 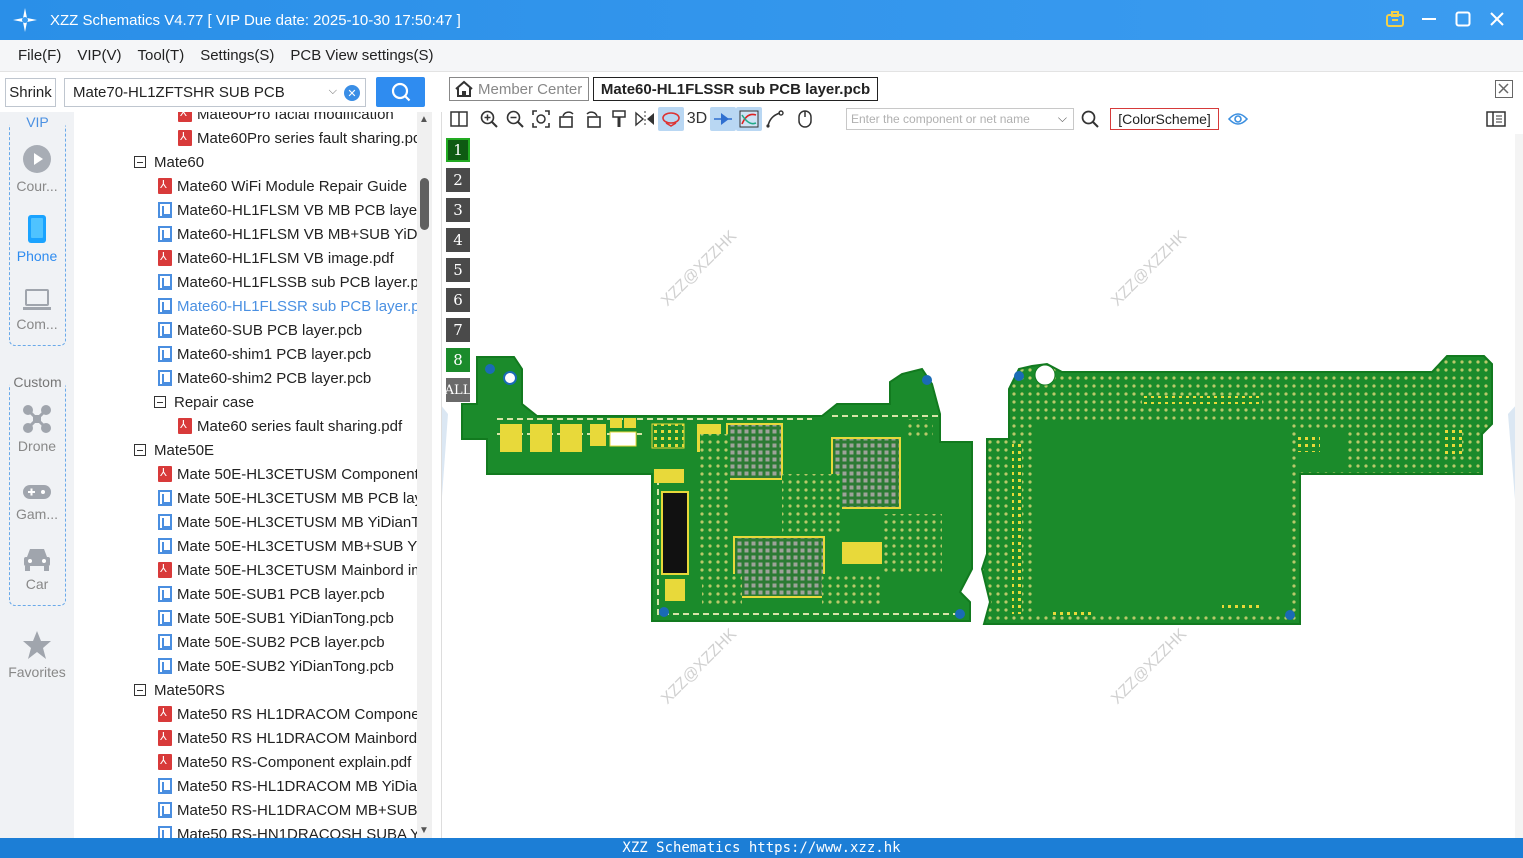 I want to click on model-combo: Mate70-HL1ZFTSHR SUB PCB ⌵ ✕, so click(x=215, y=92).